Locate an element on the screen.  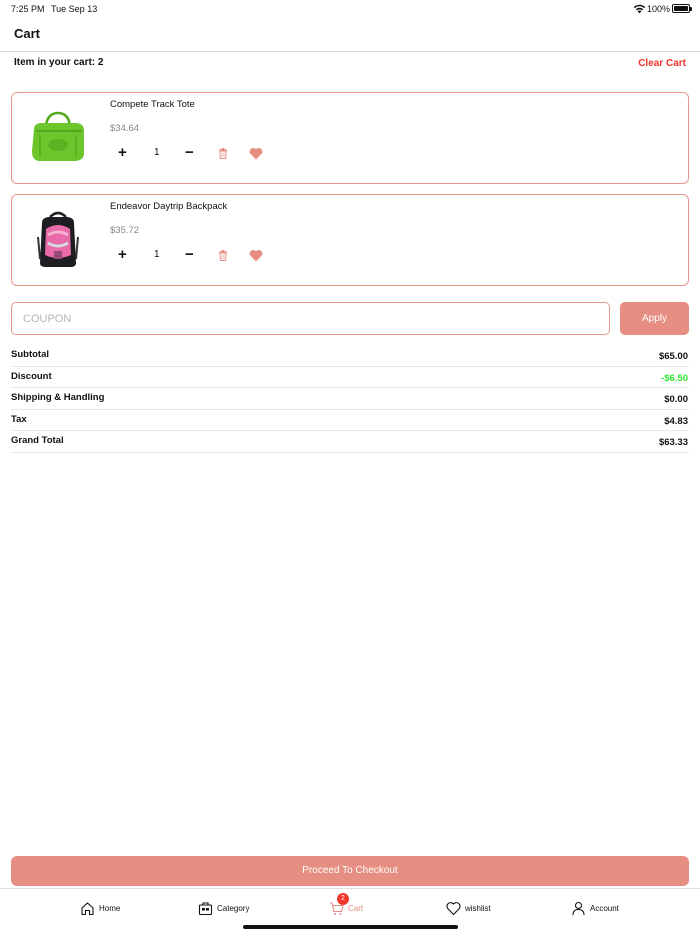
tab-label: Account is located at coordinates (604, 908).